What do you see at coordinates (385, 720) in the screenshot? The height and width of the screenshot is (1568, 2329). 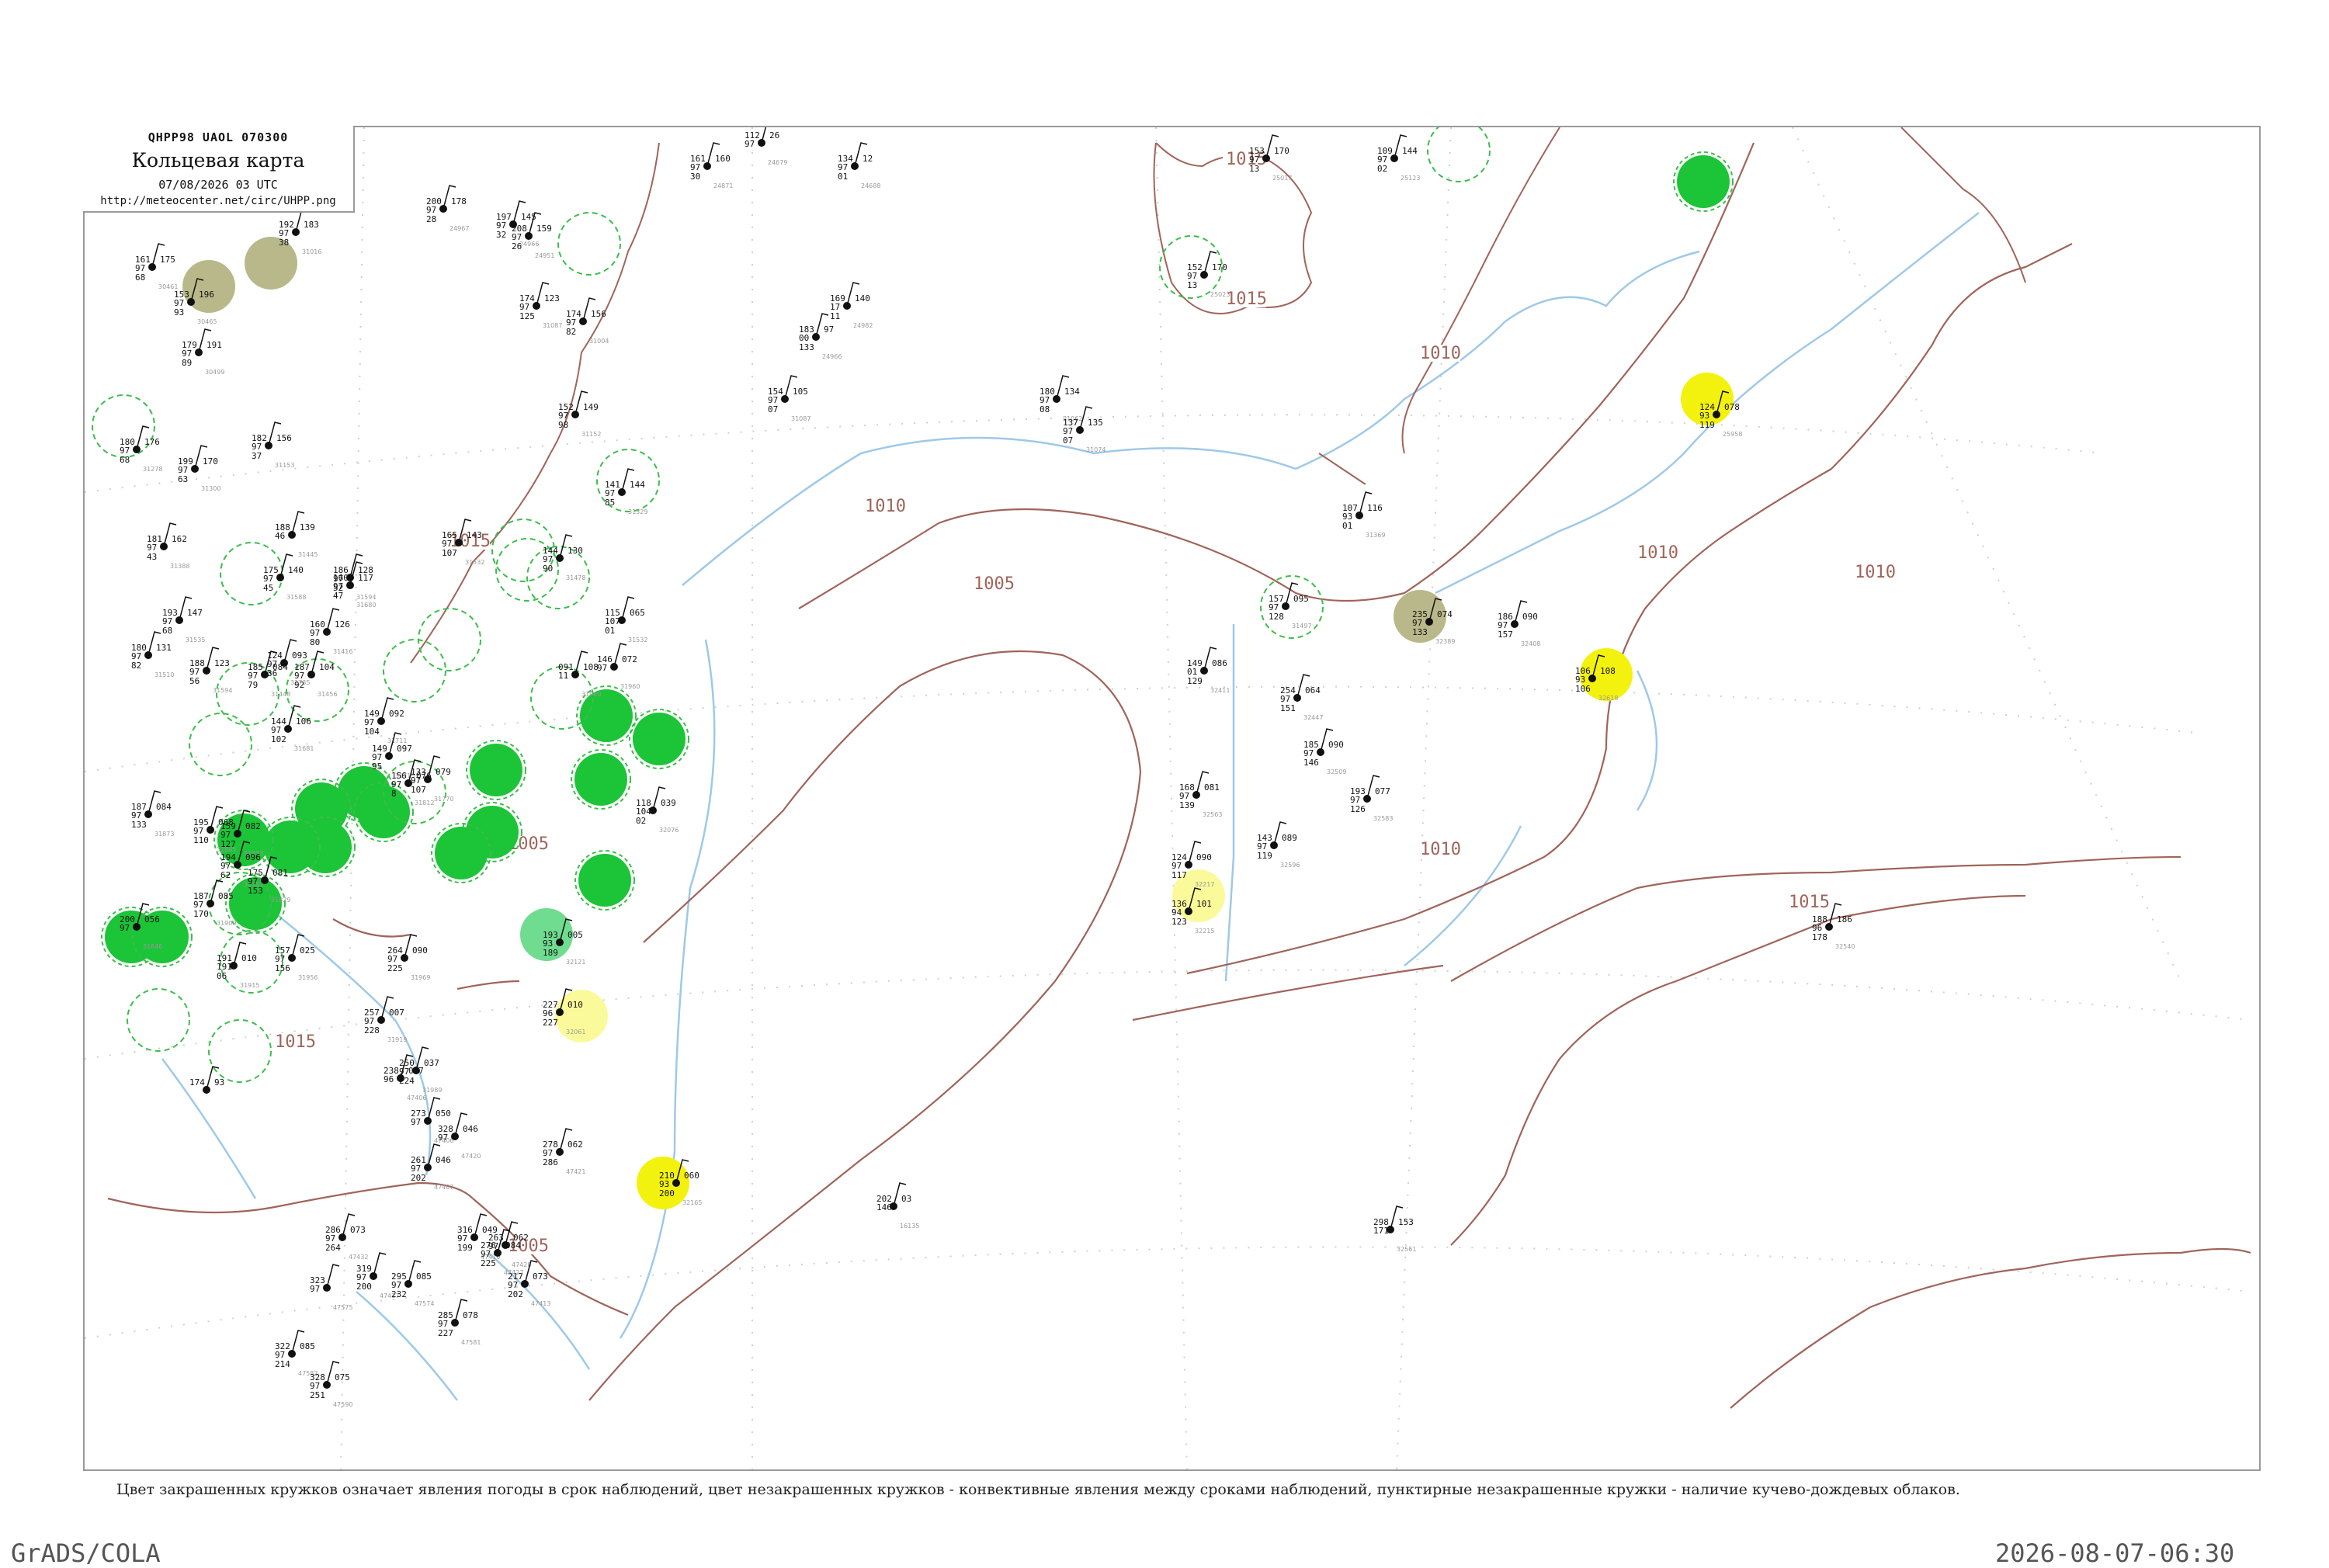 I see `station-plot: 149 0929710431711` at bounding box center [385, 720].